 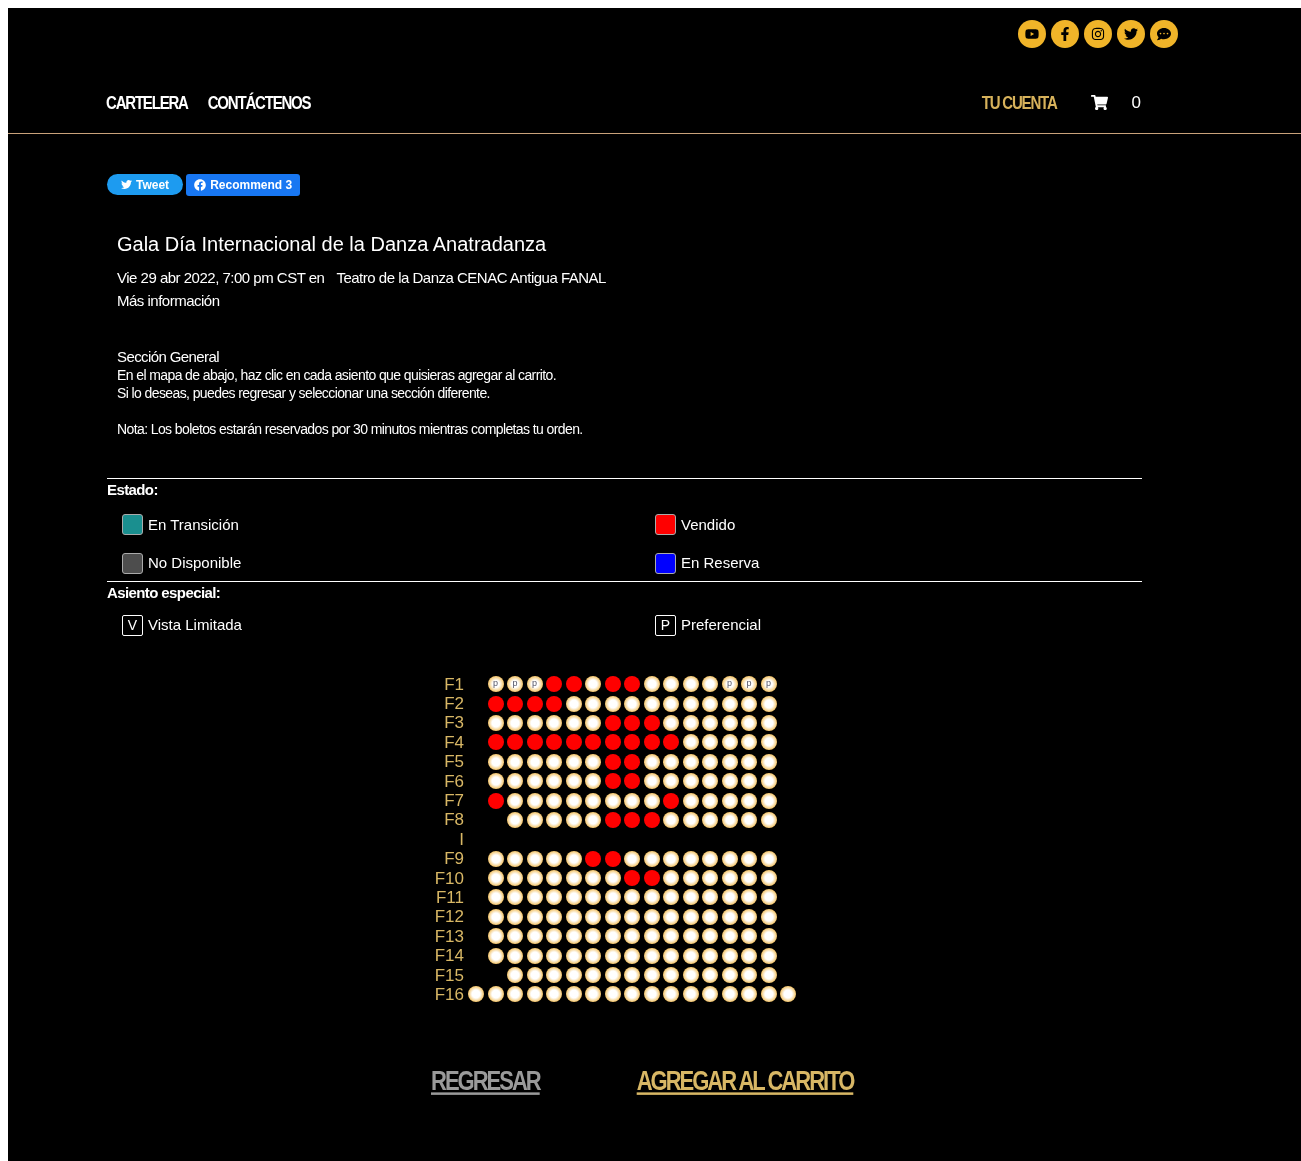 What do you see at coordinates (243, 185) in the screenshot?
I see `recommend-button: Recommend 3` at bounding box center [243, 185].